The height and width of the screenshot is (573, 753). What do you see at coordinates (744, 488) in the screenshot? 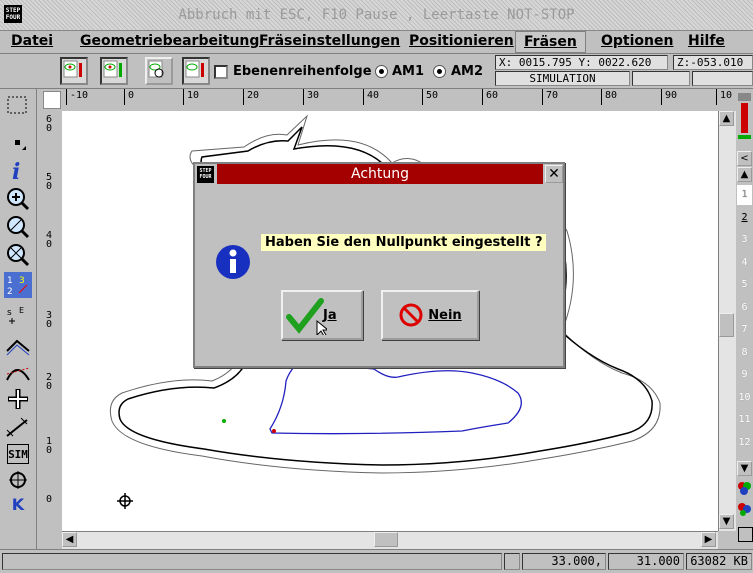
I see `layer-color-icon` at bounding box center [744, 488].